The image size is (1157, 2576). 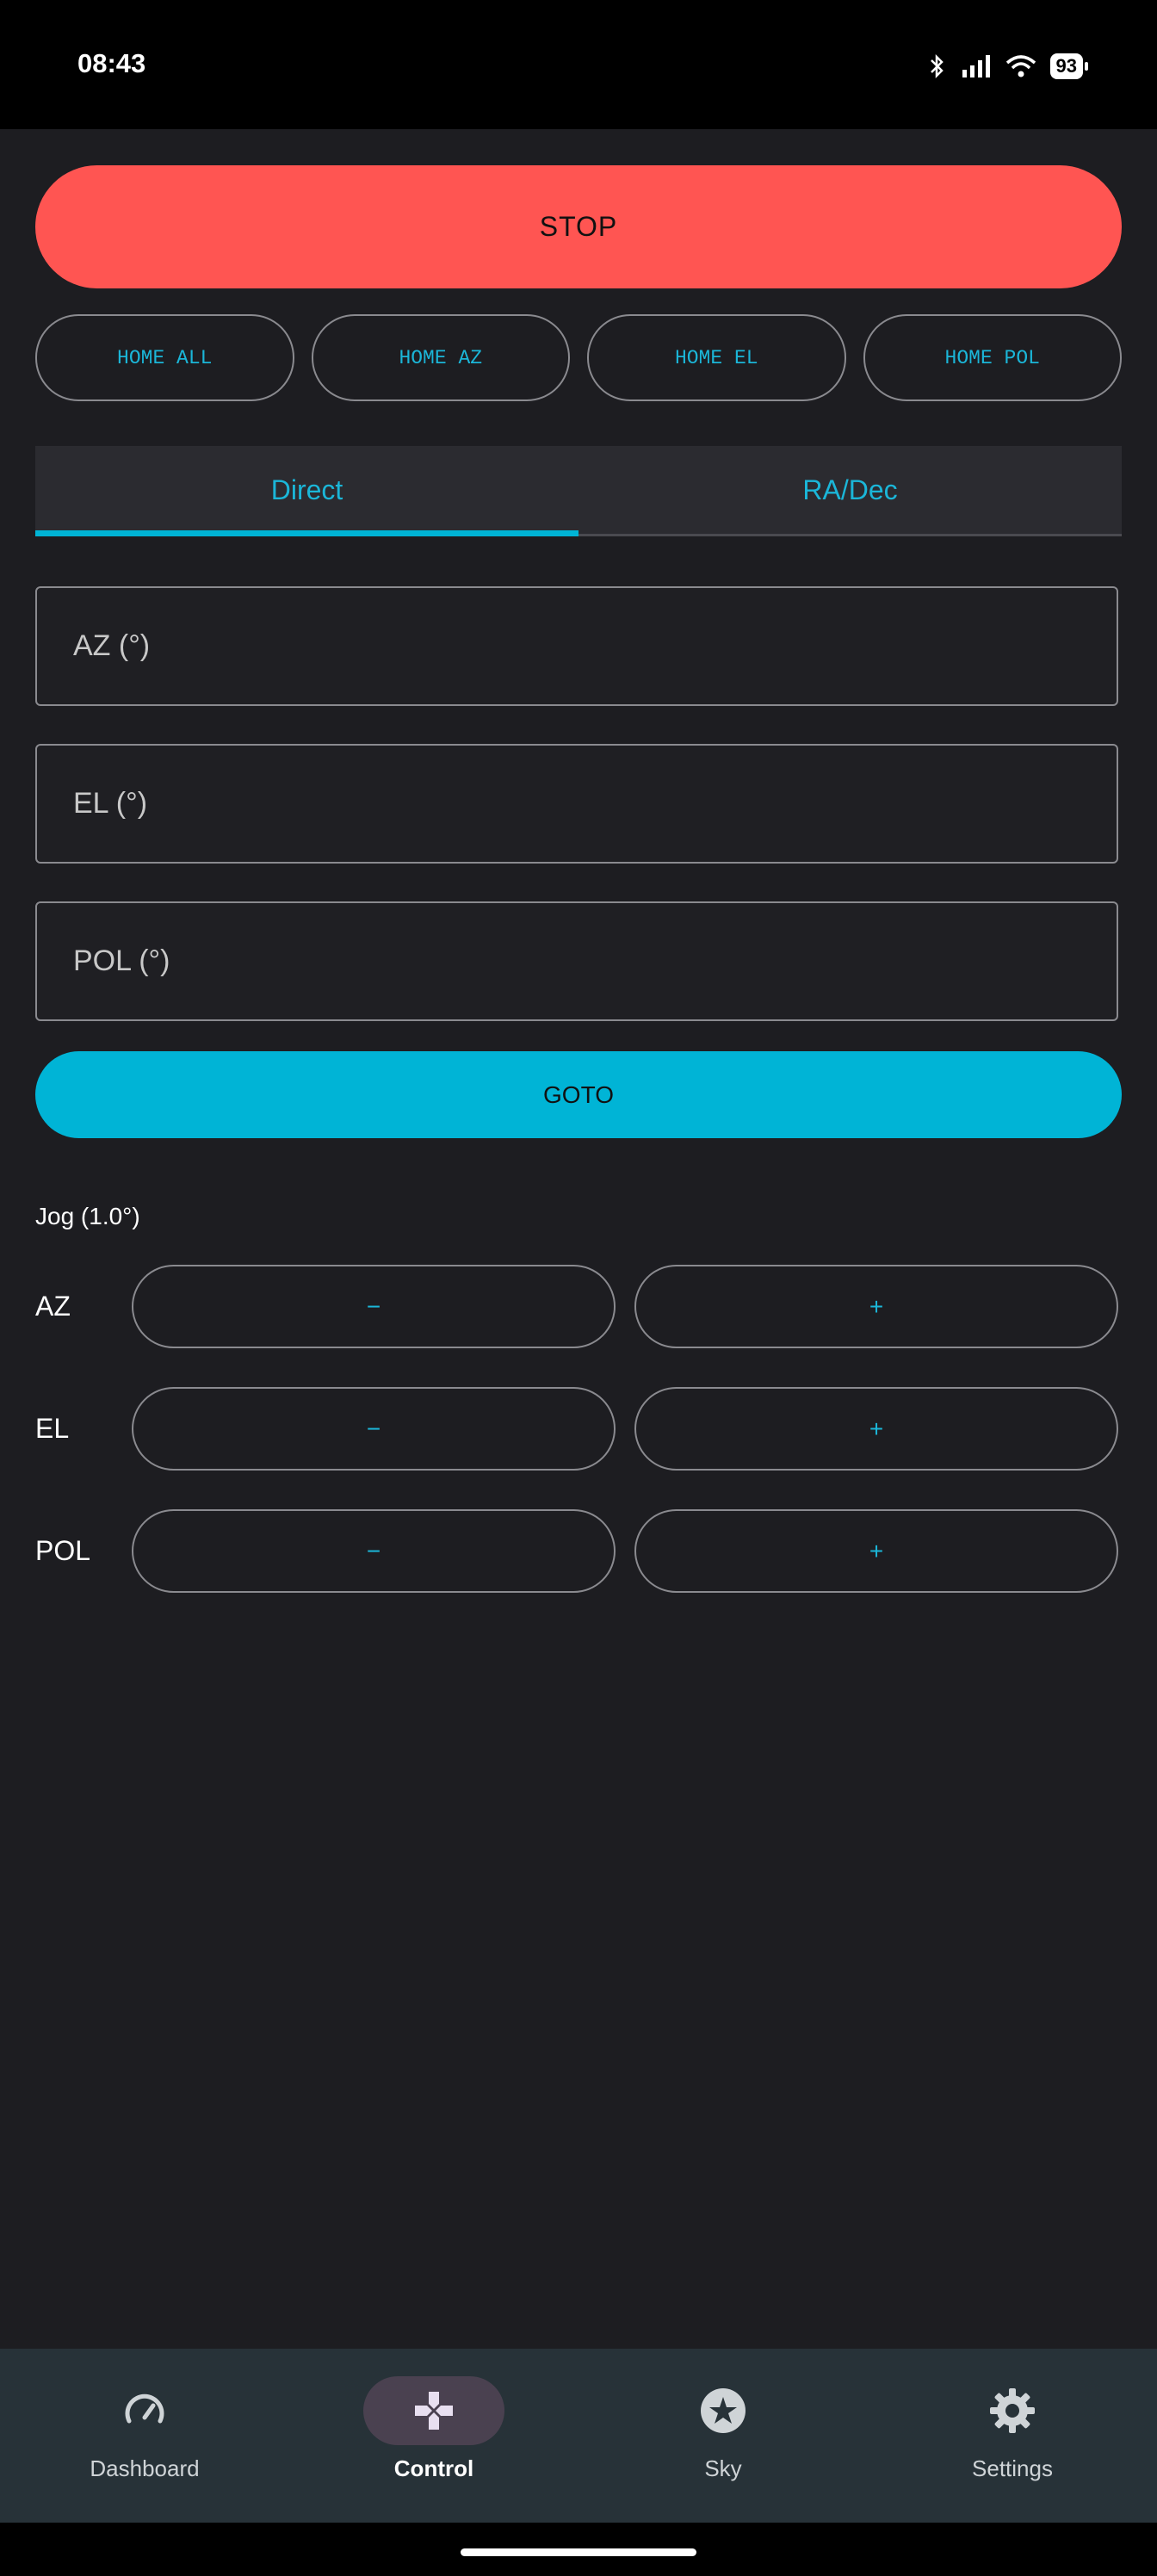 What do you see at coordinates (111, 63) in the screenshot?
I see `status-time: 08:43` at bounding box center [111, 63].